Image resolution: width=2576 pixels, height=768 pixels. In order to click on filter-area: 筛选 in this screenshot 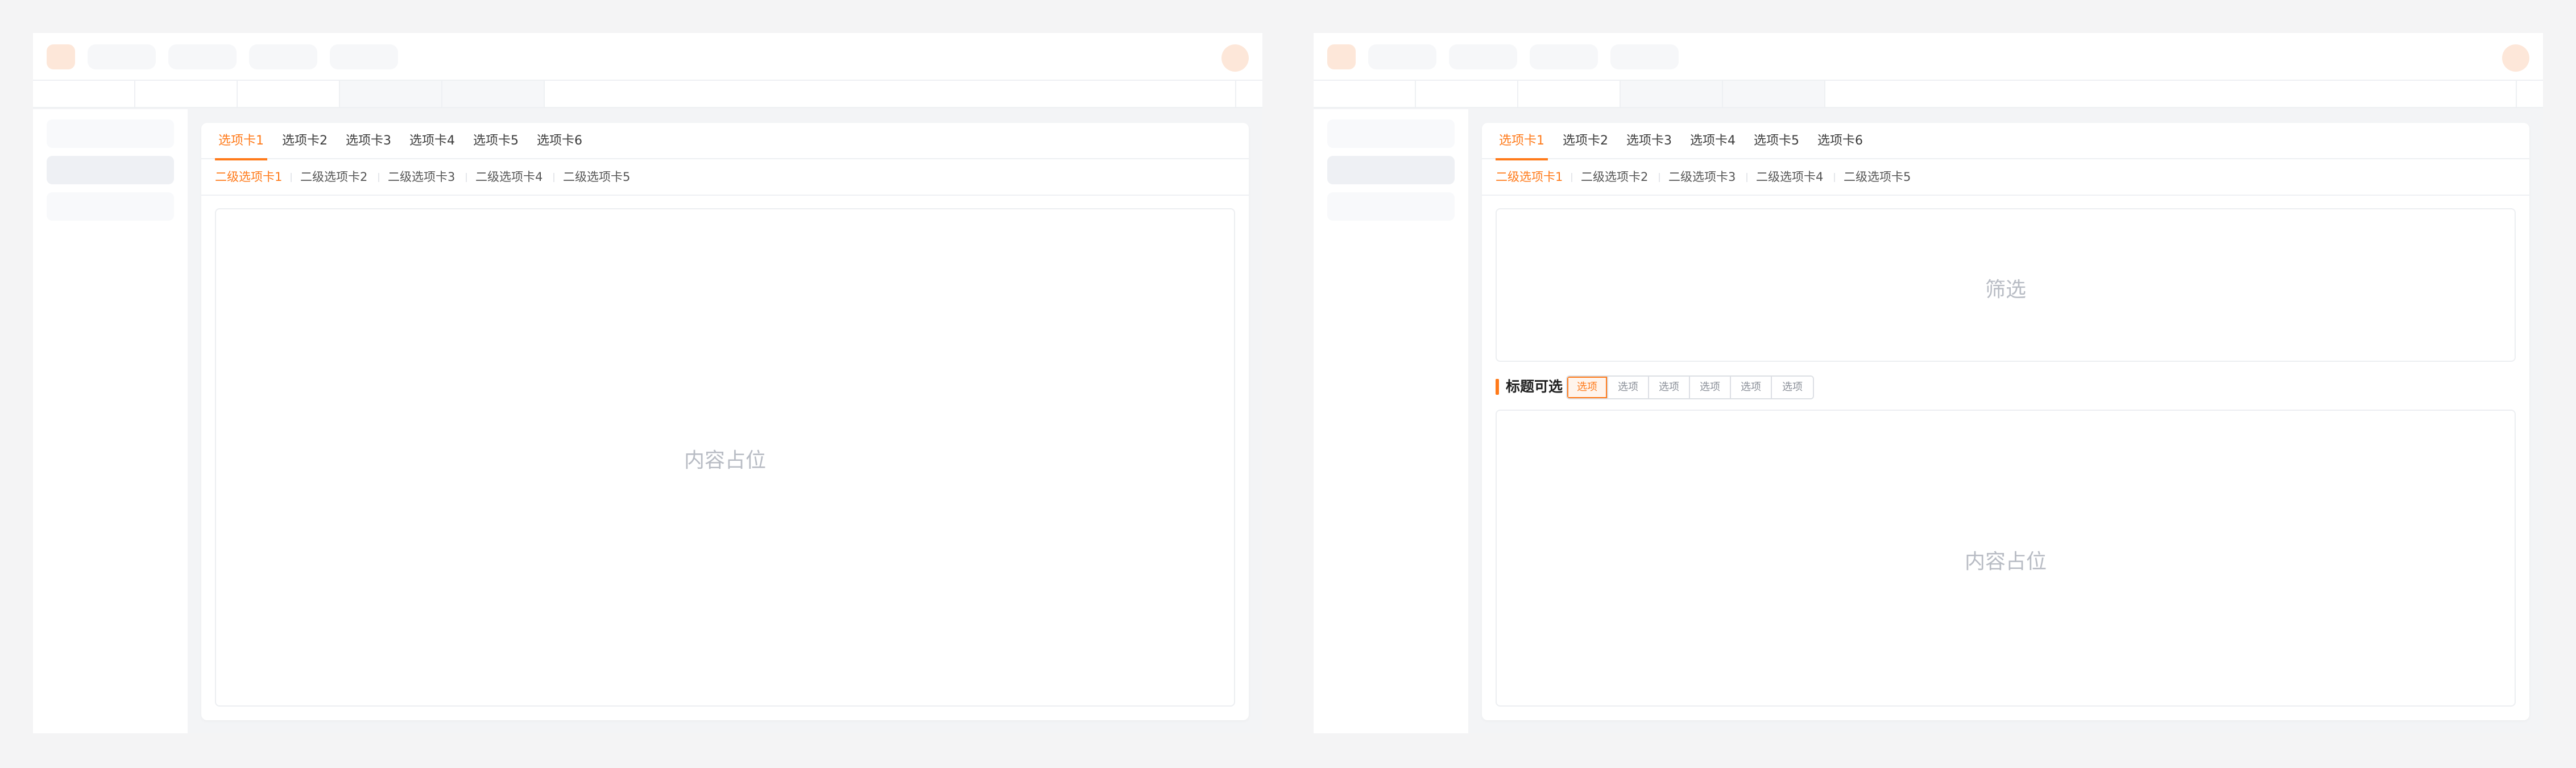, I will do `click(2006, 285)`.